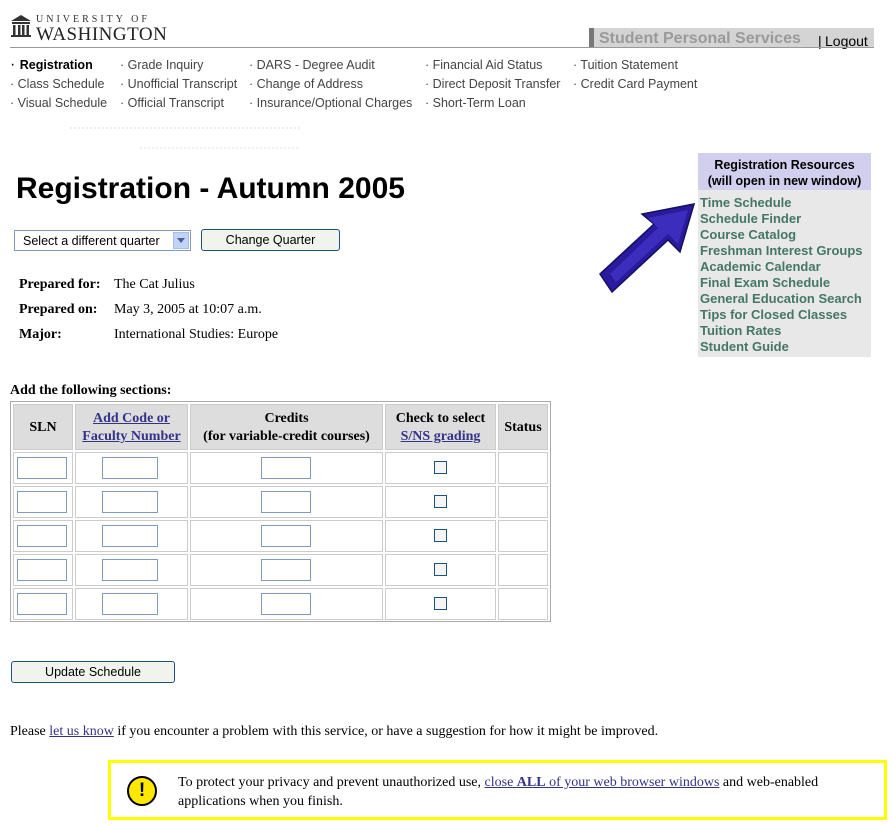 This screenshot has height=824, width=892. What do you see at coordinates (21, 26) in the screenshot?
I see `building-icon` at bounding box center [21, 26].